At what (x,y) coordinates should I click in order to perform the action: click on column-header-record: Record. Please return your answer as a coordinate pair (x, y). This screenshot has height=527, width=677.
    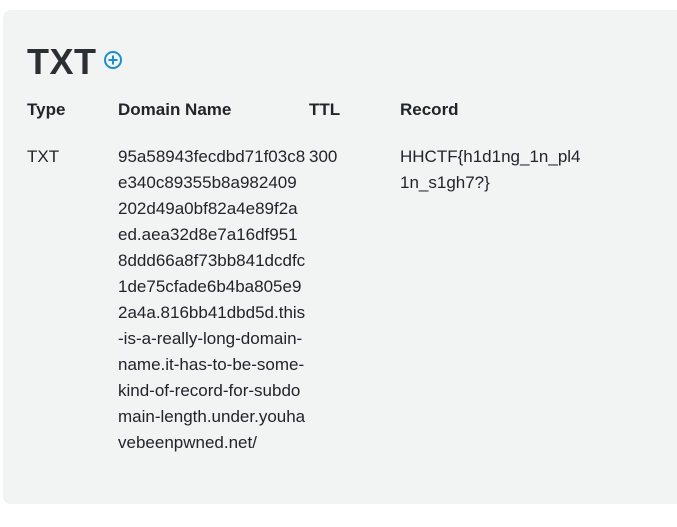
    Looking at the image, I should click on (429, 109).